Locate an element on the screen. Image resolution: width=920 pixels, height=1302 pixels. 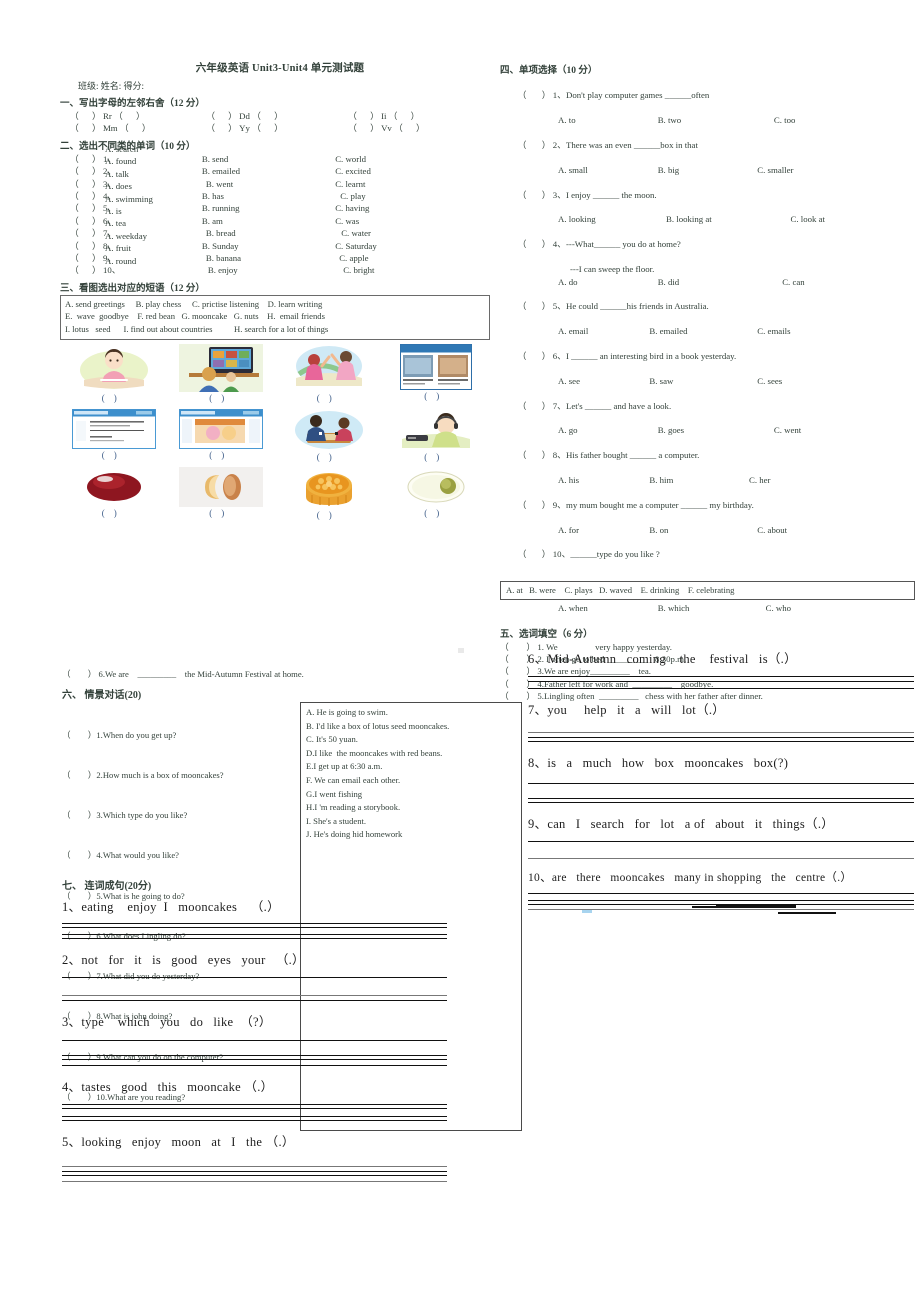
option-a: A. go is located at coordinates (579, 430).